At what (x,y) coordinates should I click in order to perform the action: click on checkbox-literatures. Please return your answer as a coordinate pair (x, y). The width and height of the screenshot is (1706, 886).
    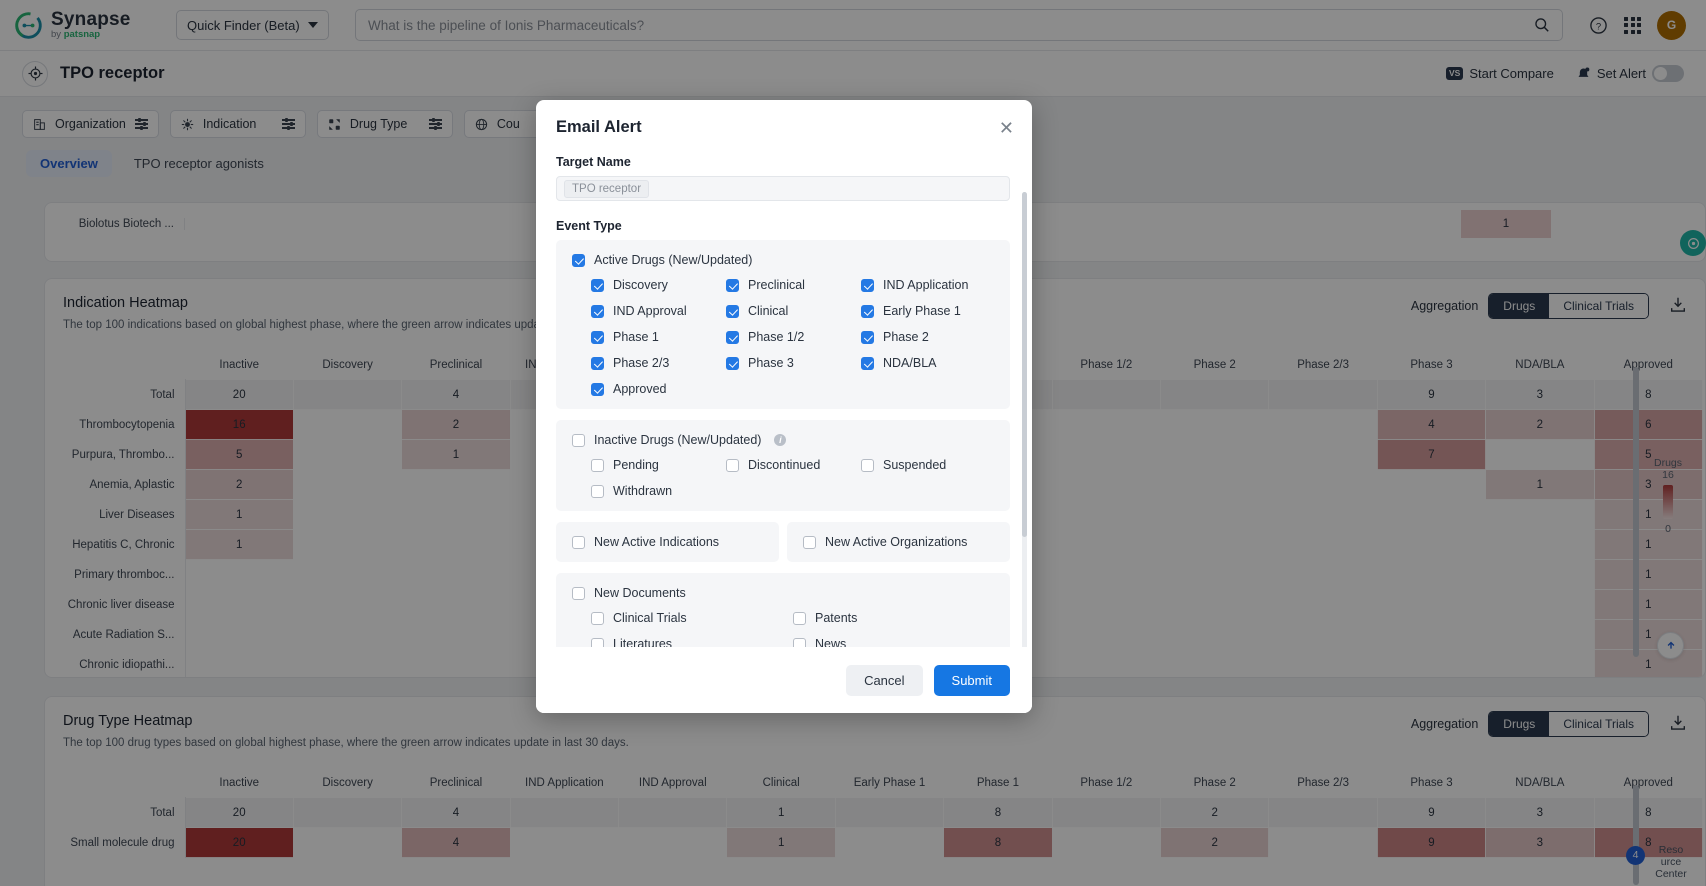
    Looking at the image, I should click on (597, 642).